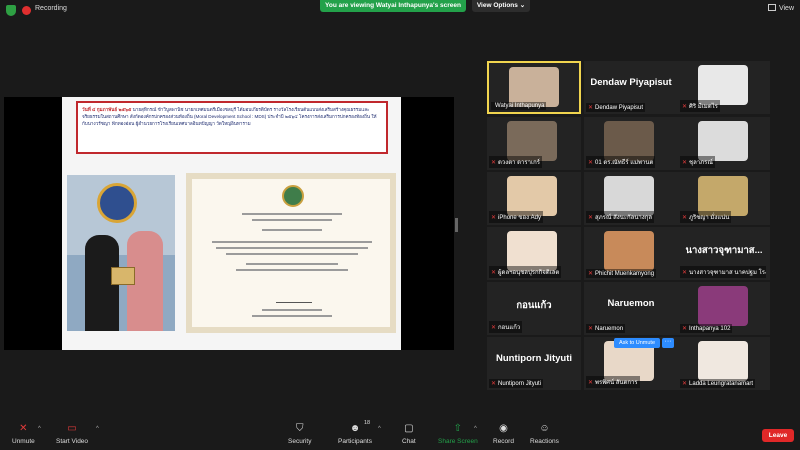 The image size is (800, 450). What do you see at coordinates (534, 358) in the screenshot?
I see `participant-display-name: Nuntiporn Jityuti` at bounding box center [534, 358].